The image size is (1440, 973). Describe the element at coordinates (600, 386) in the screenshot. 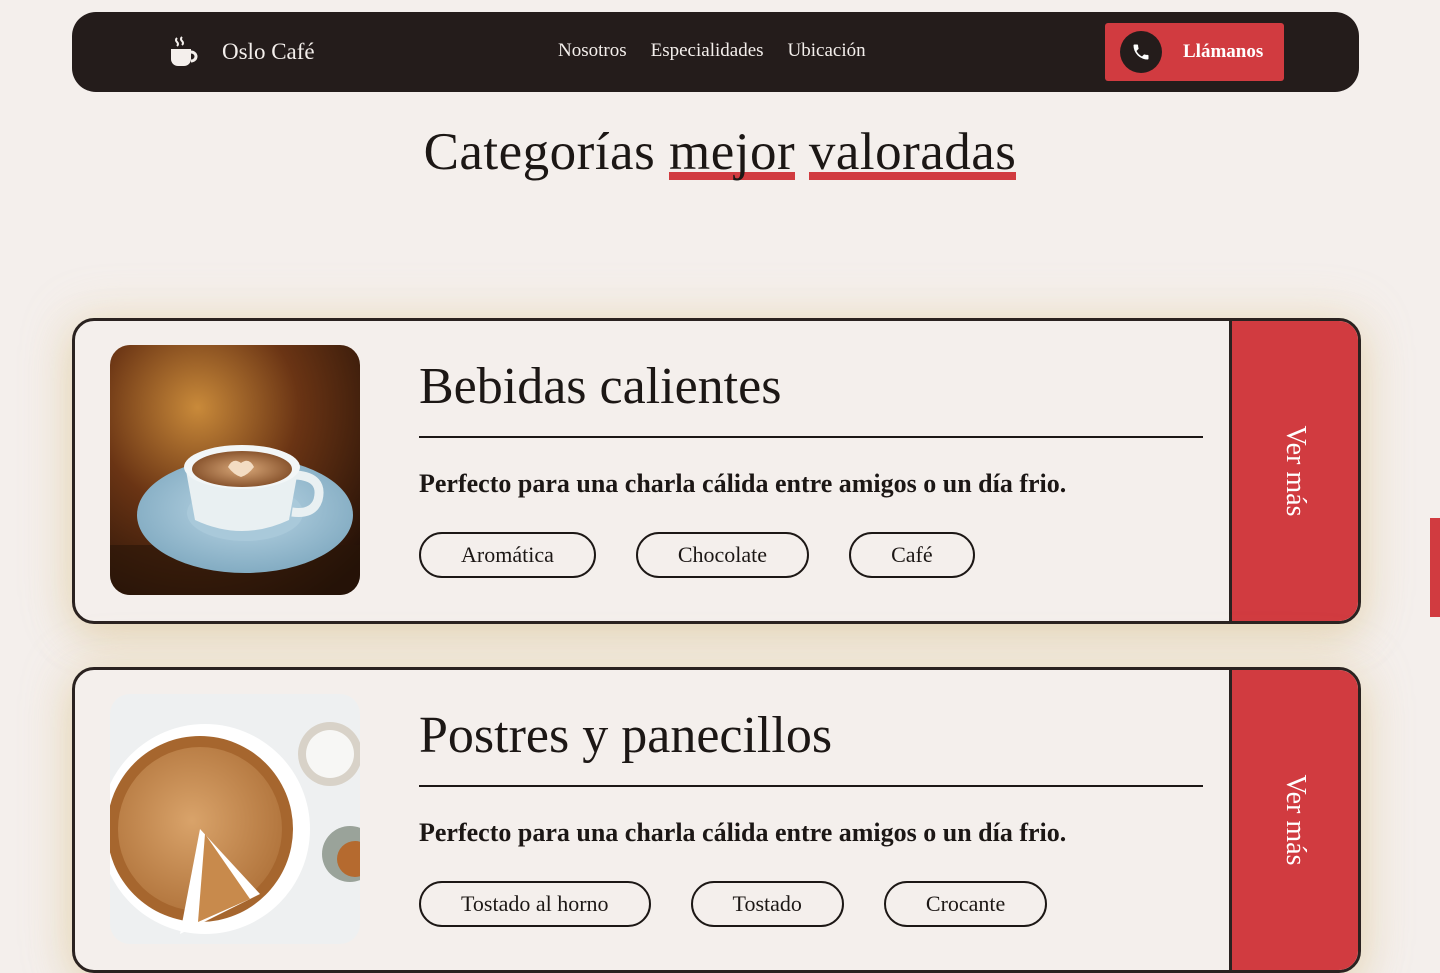

I see `card-title: Bebidas calientes` at that location.